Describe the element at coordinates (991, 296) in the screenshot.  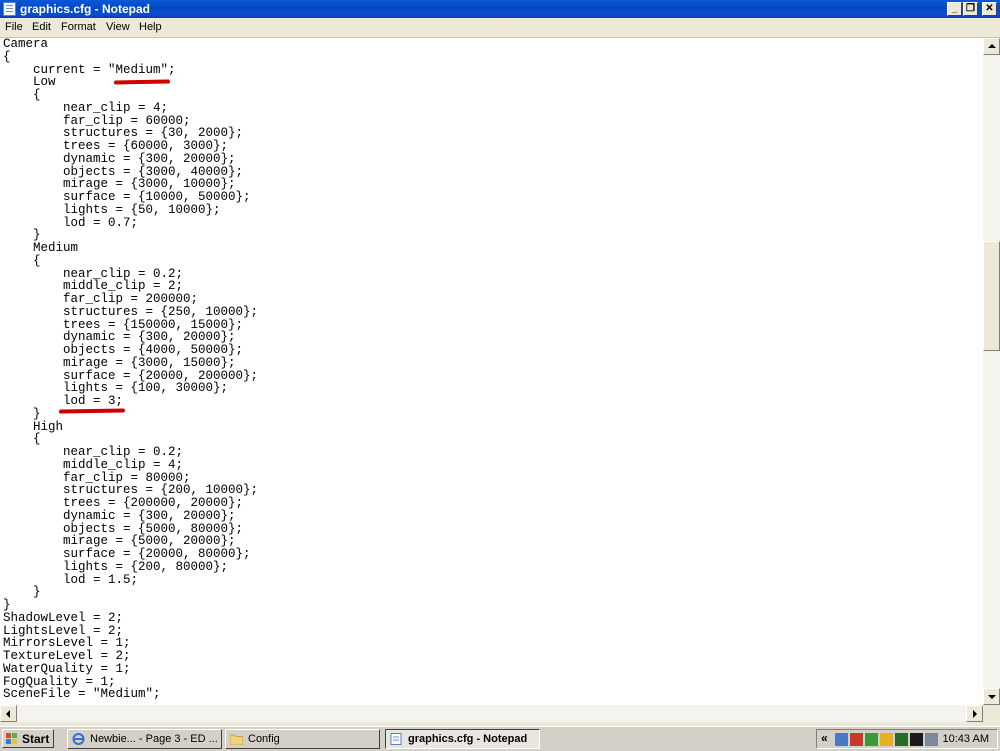
I see `vertical-scroll-thumb` at that location.